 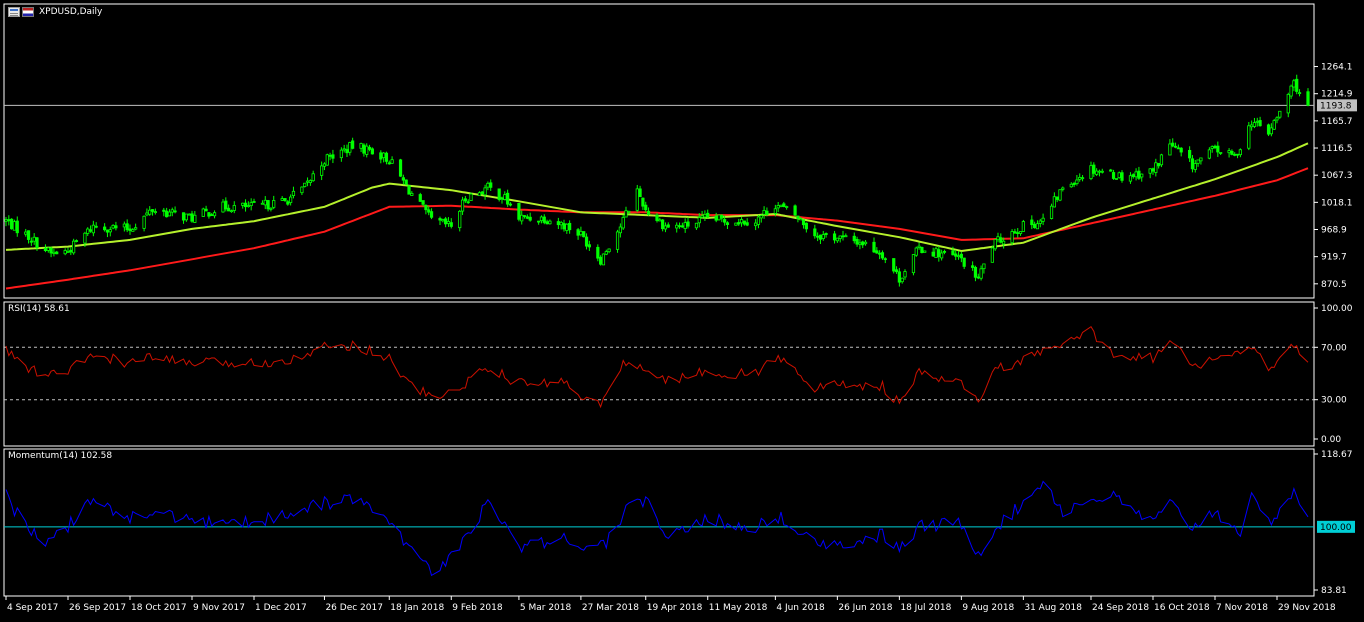 What do you see at coordinates (657, 528) in the screenshot?
I see `momentum-line` at bounding box center [657, 528].